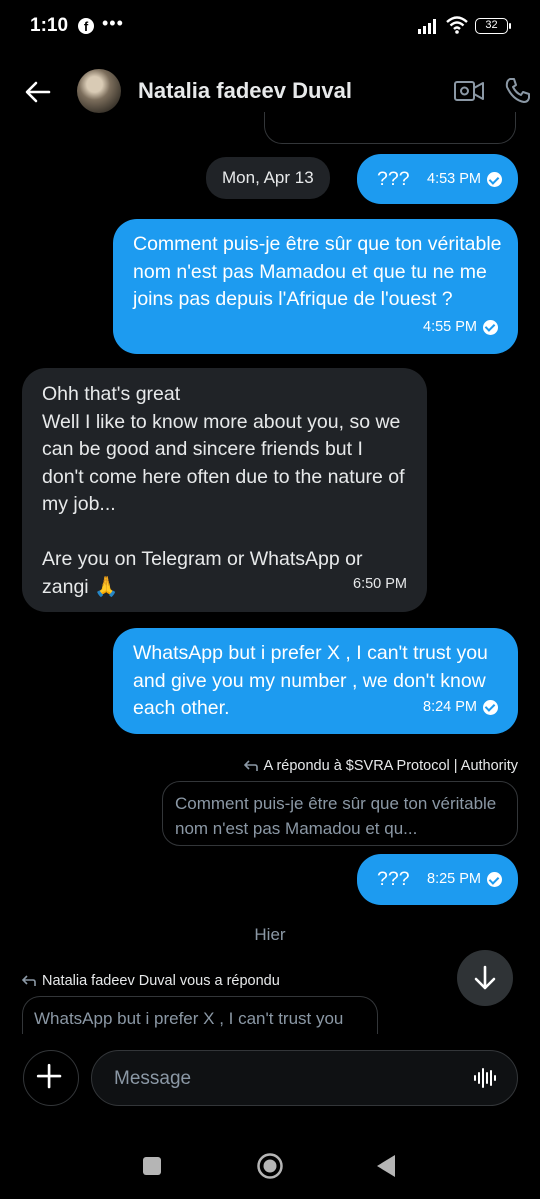  Describe the element at coordinates (113, 23) in the screenshot. I see `more-notifications-icon: •••` at that location.